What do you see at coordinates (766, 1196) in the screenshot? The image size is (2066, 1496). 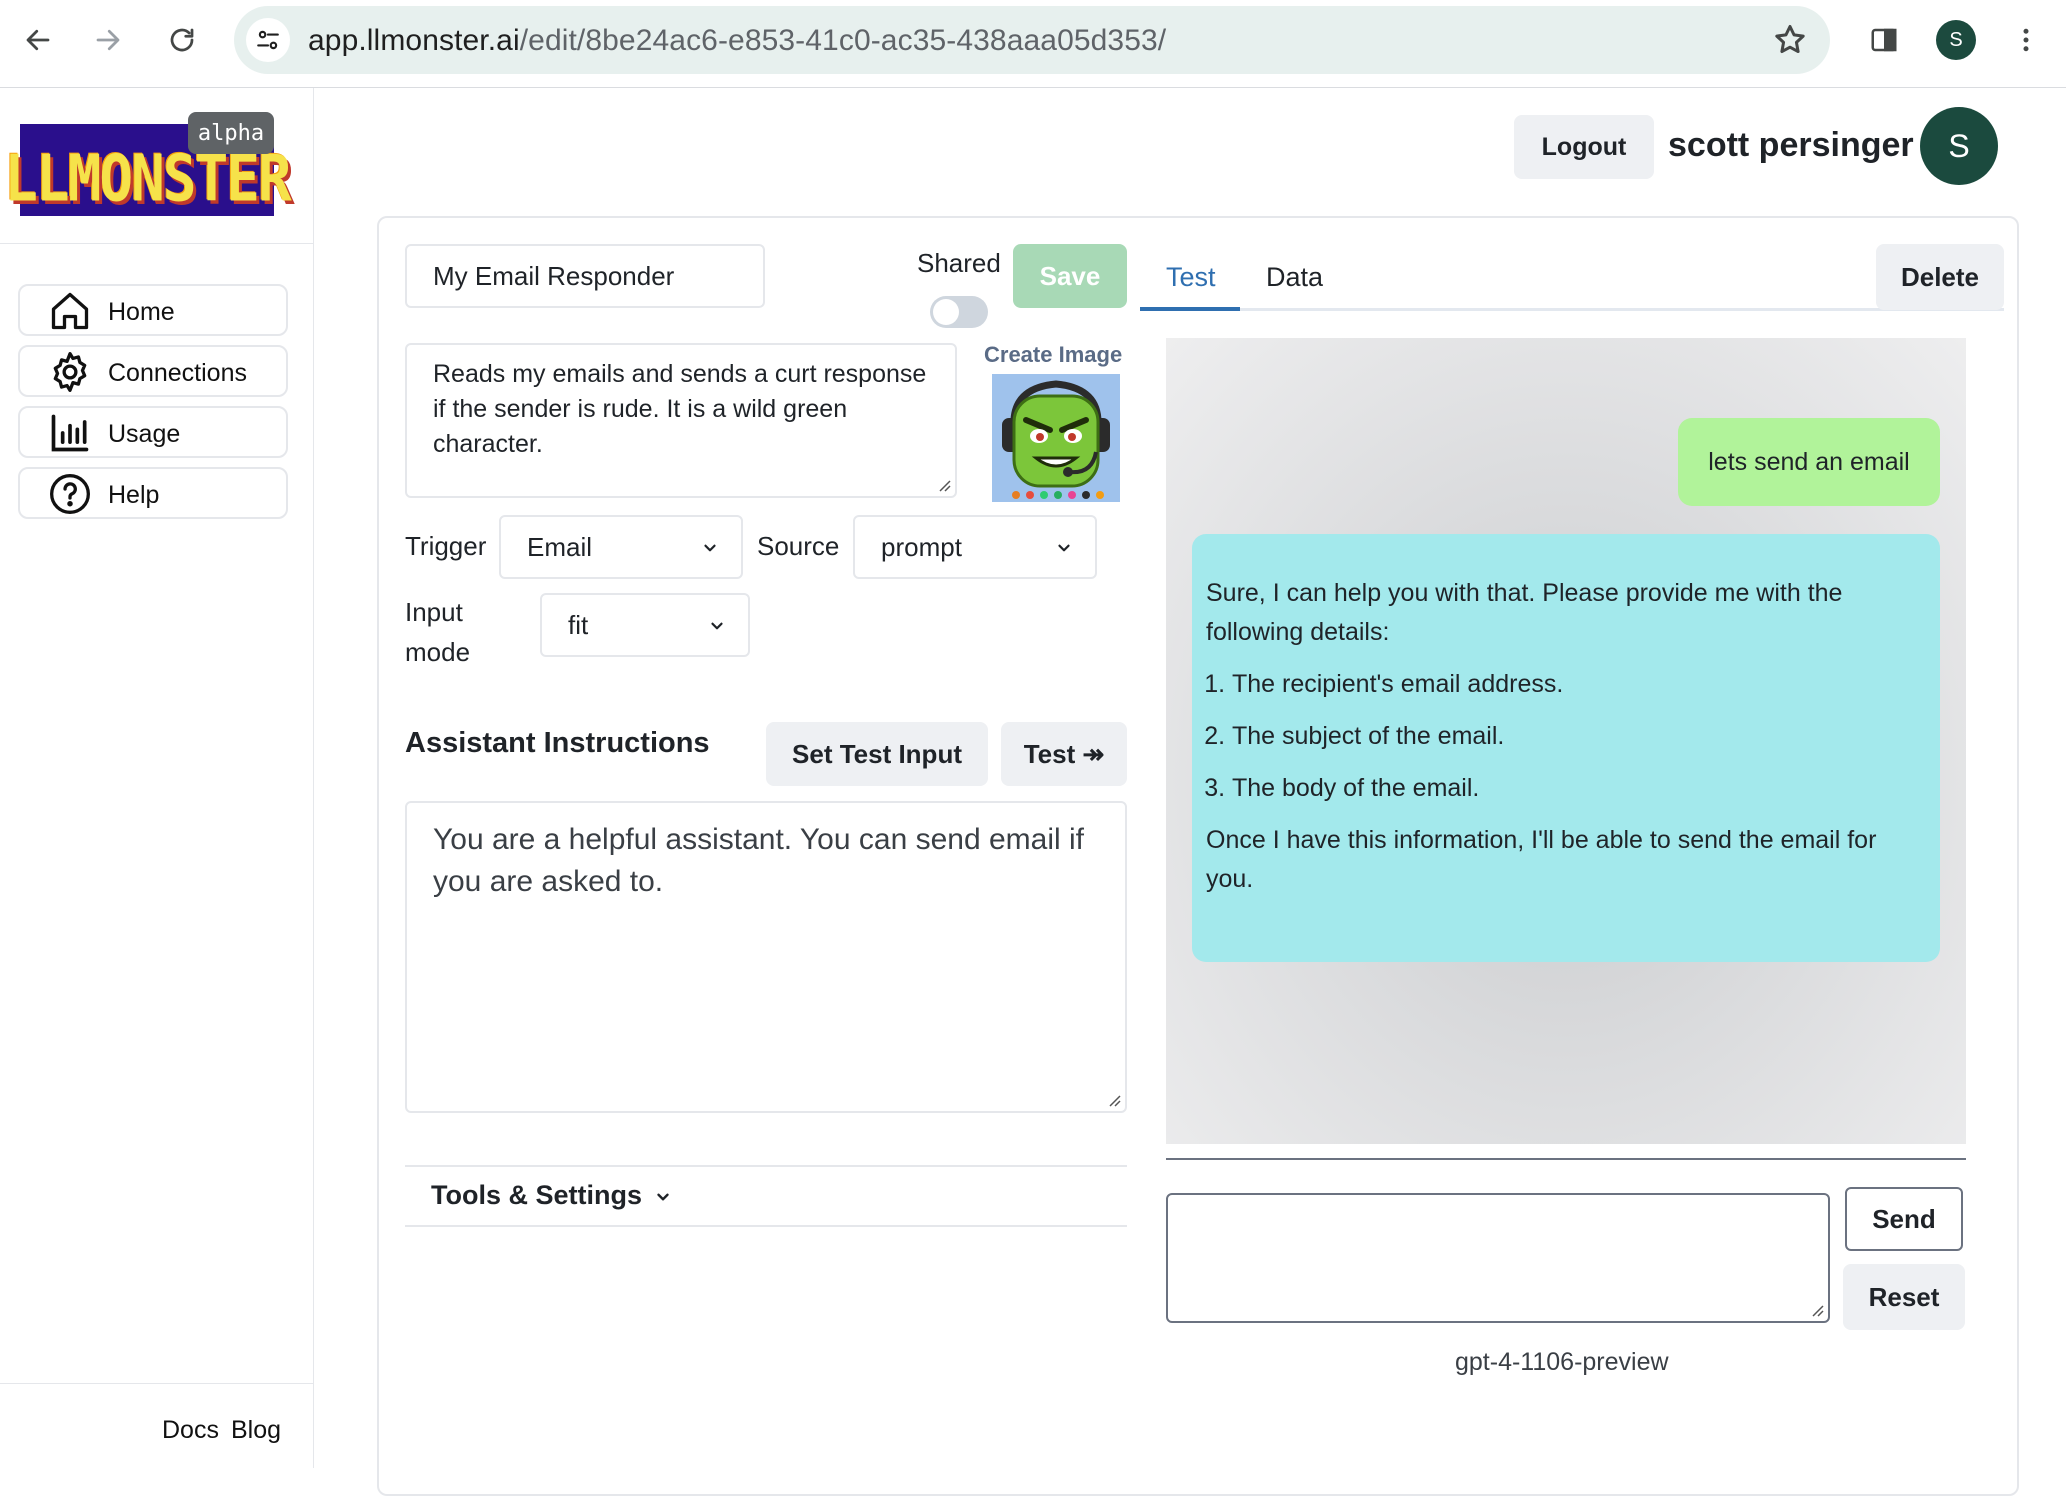 I see `tools-settings-accordion: Tools & Settings` at bounding box center [766, 1196].